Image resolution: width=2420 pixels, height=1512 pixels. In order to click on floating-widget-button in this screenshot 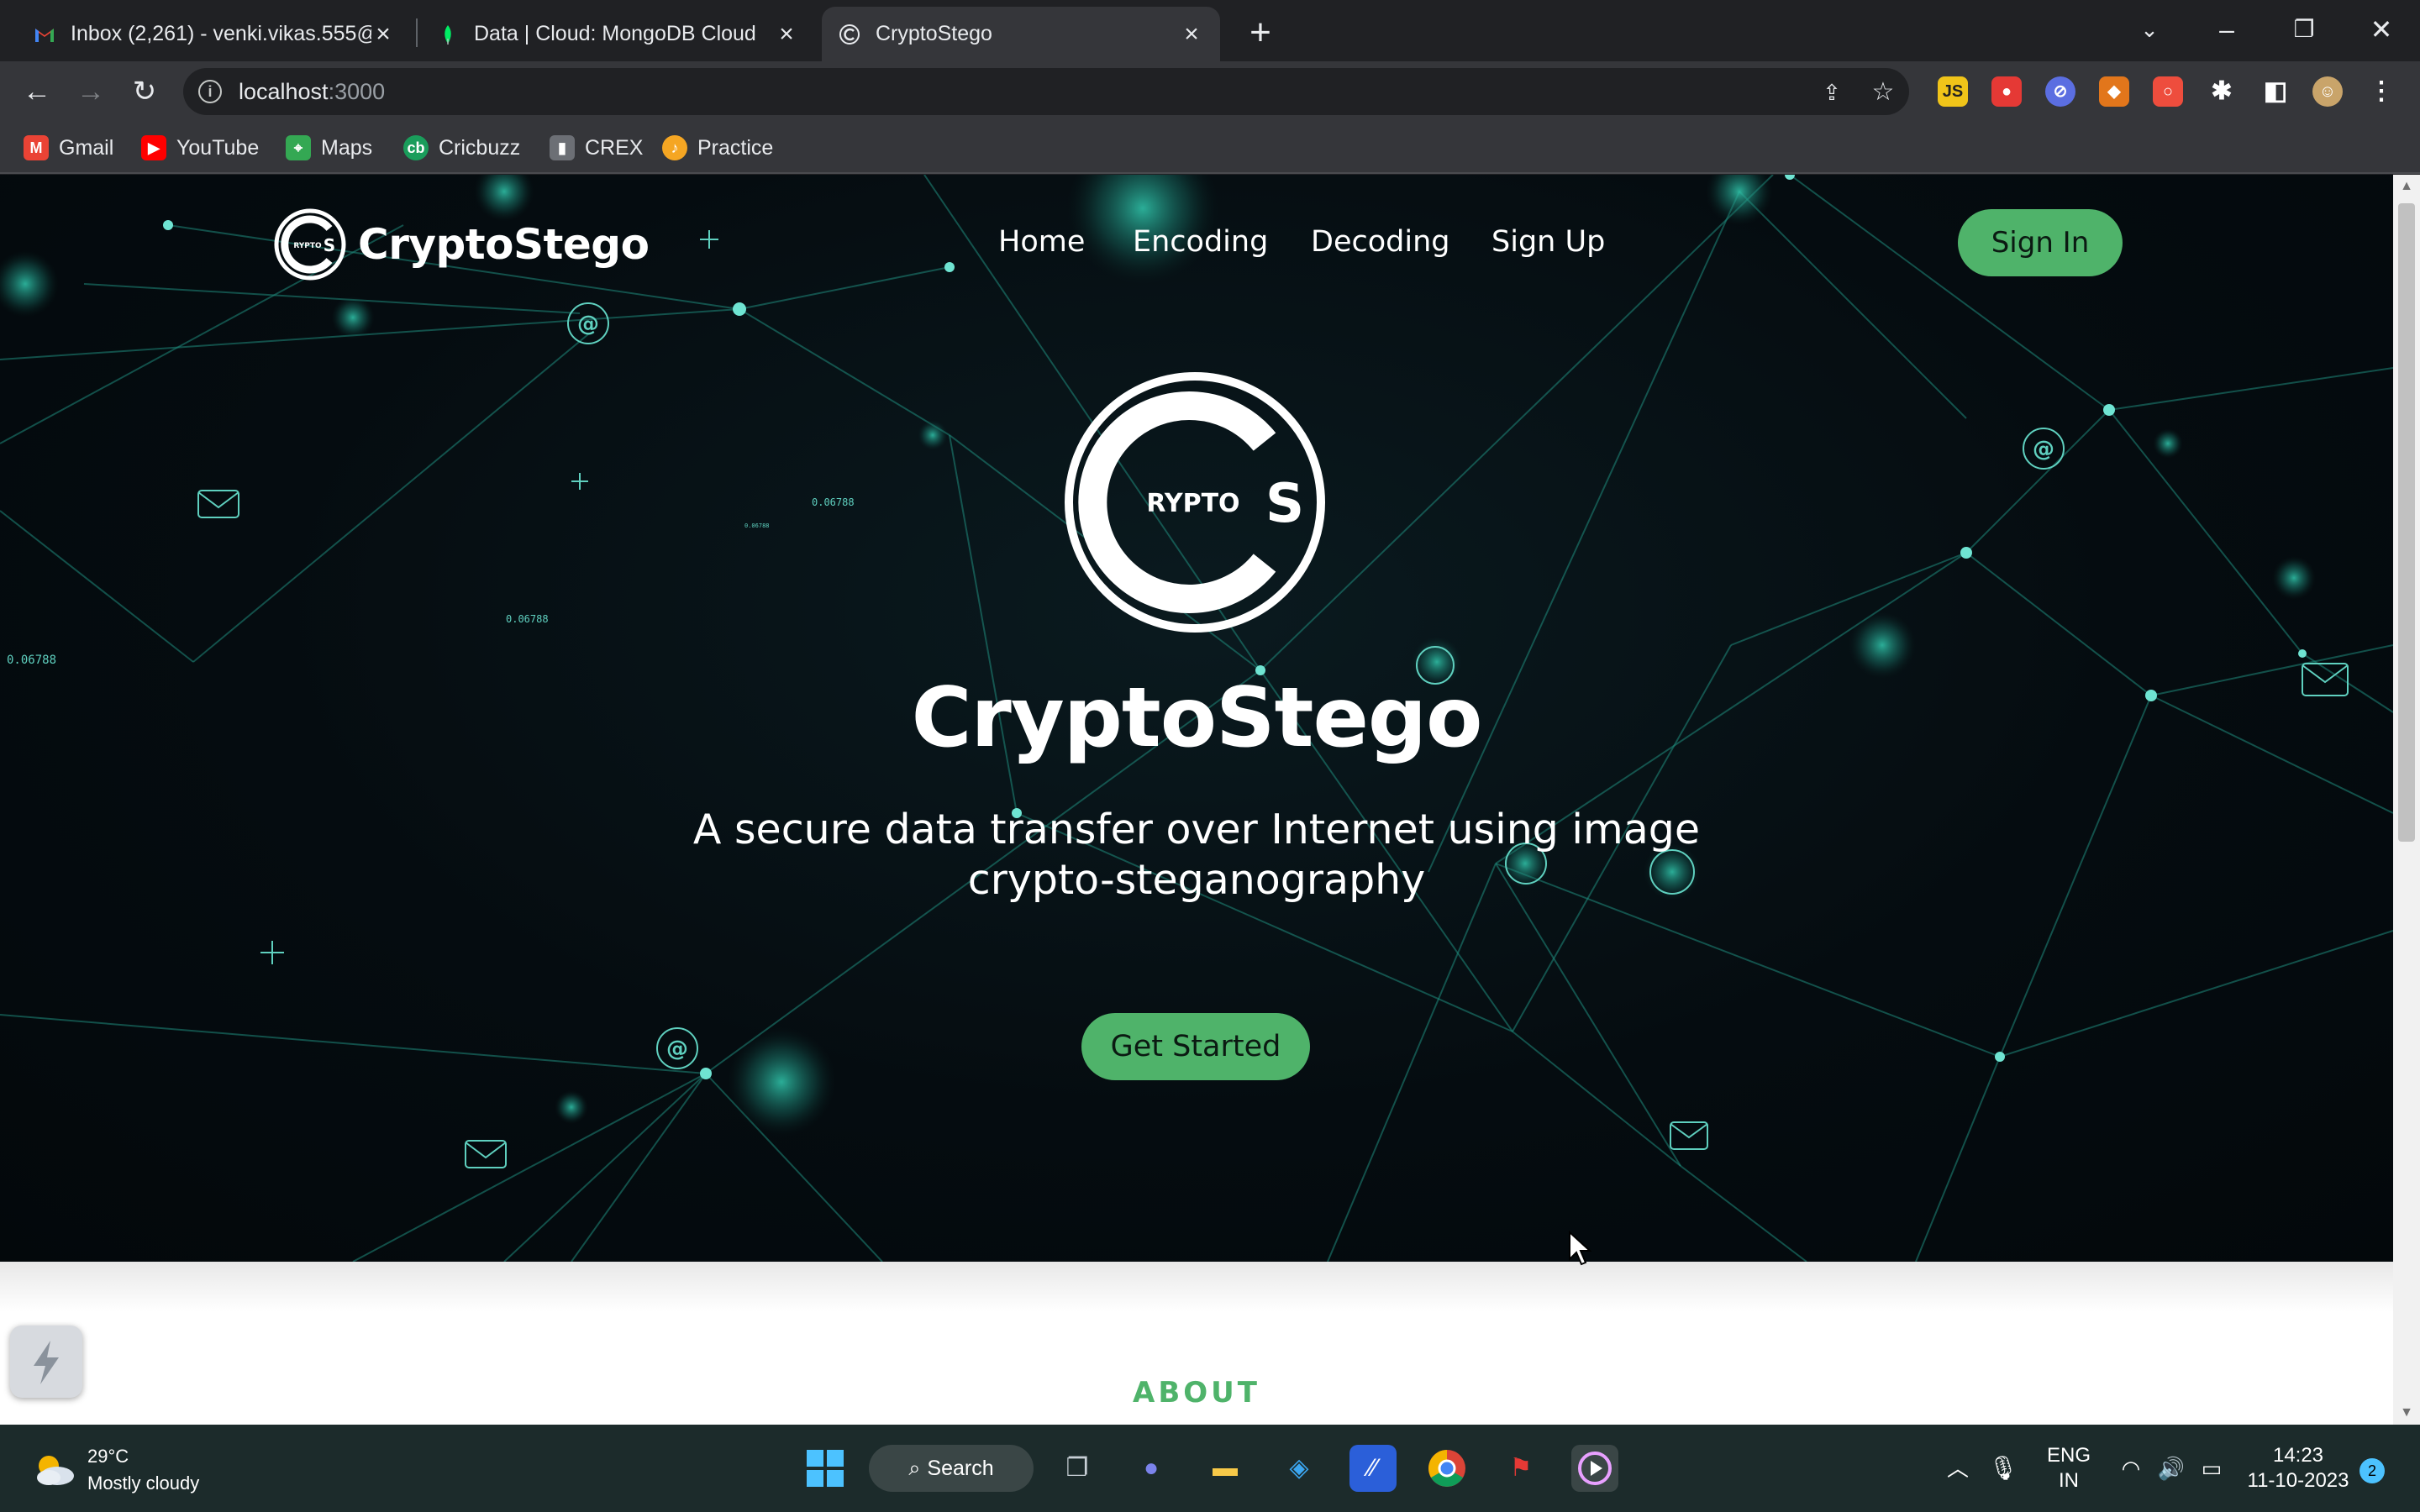, I will do `click(46, 1362)`.